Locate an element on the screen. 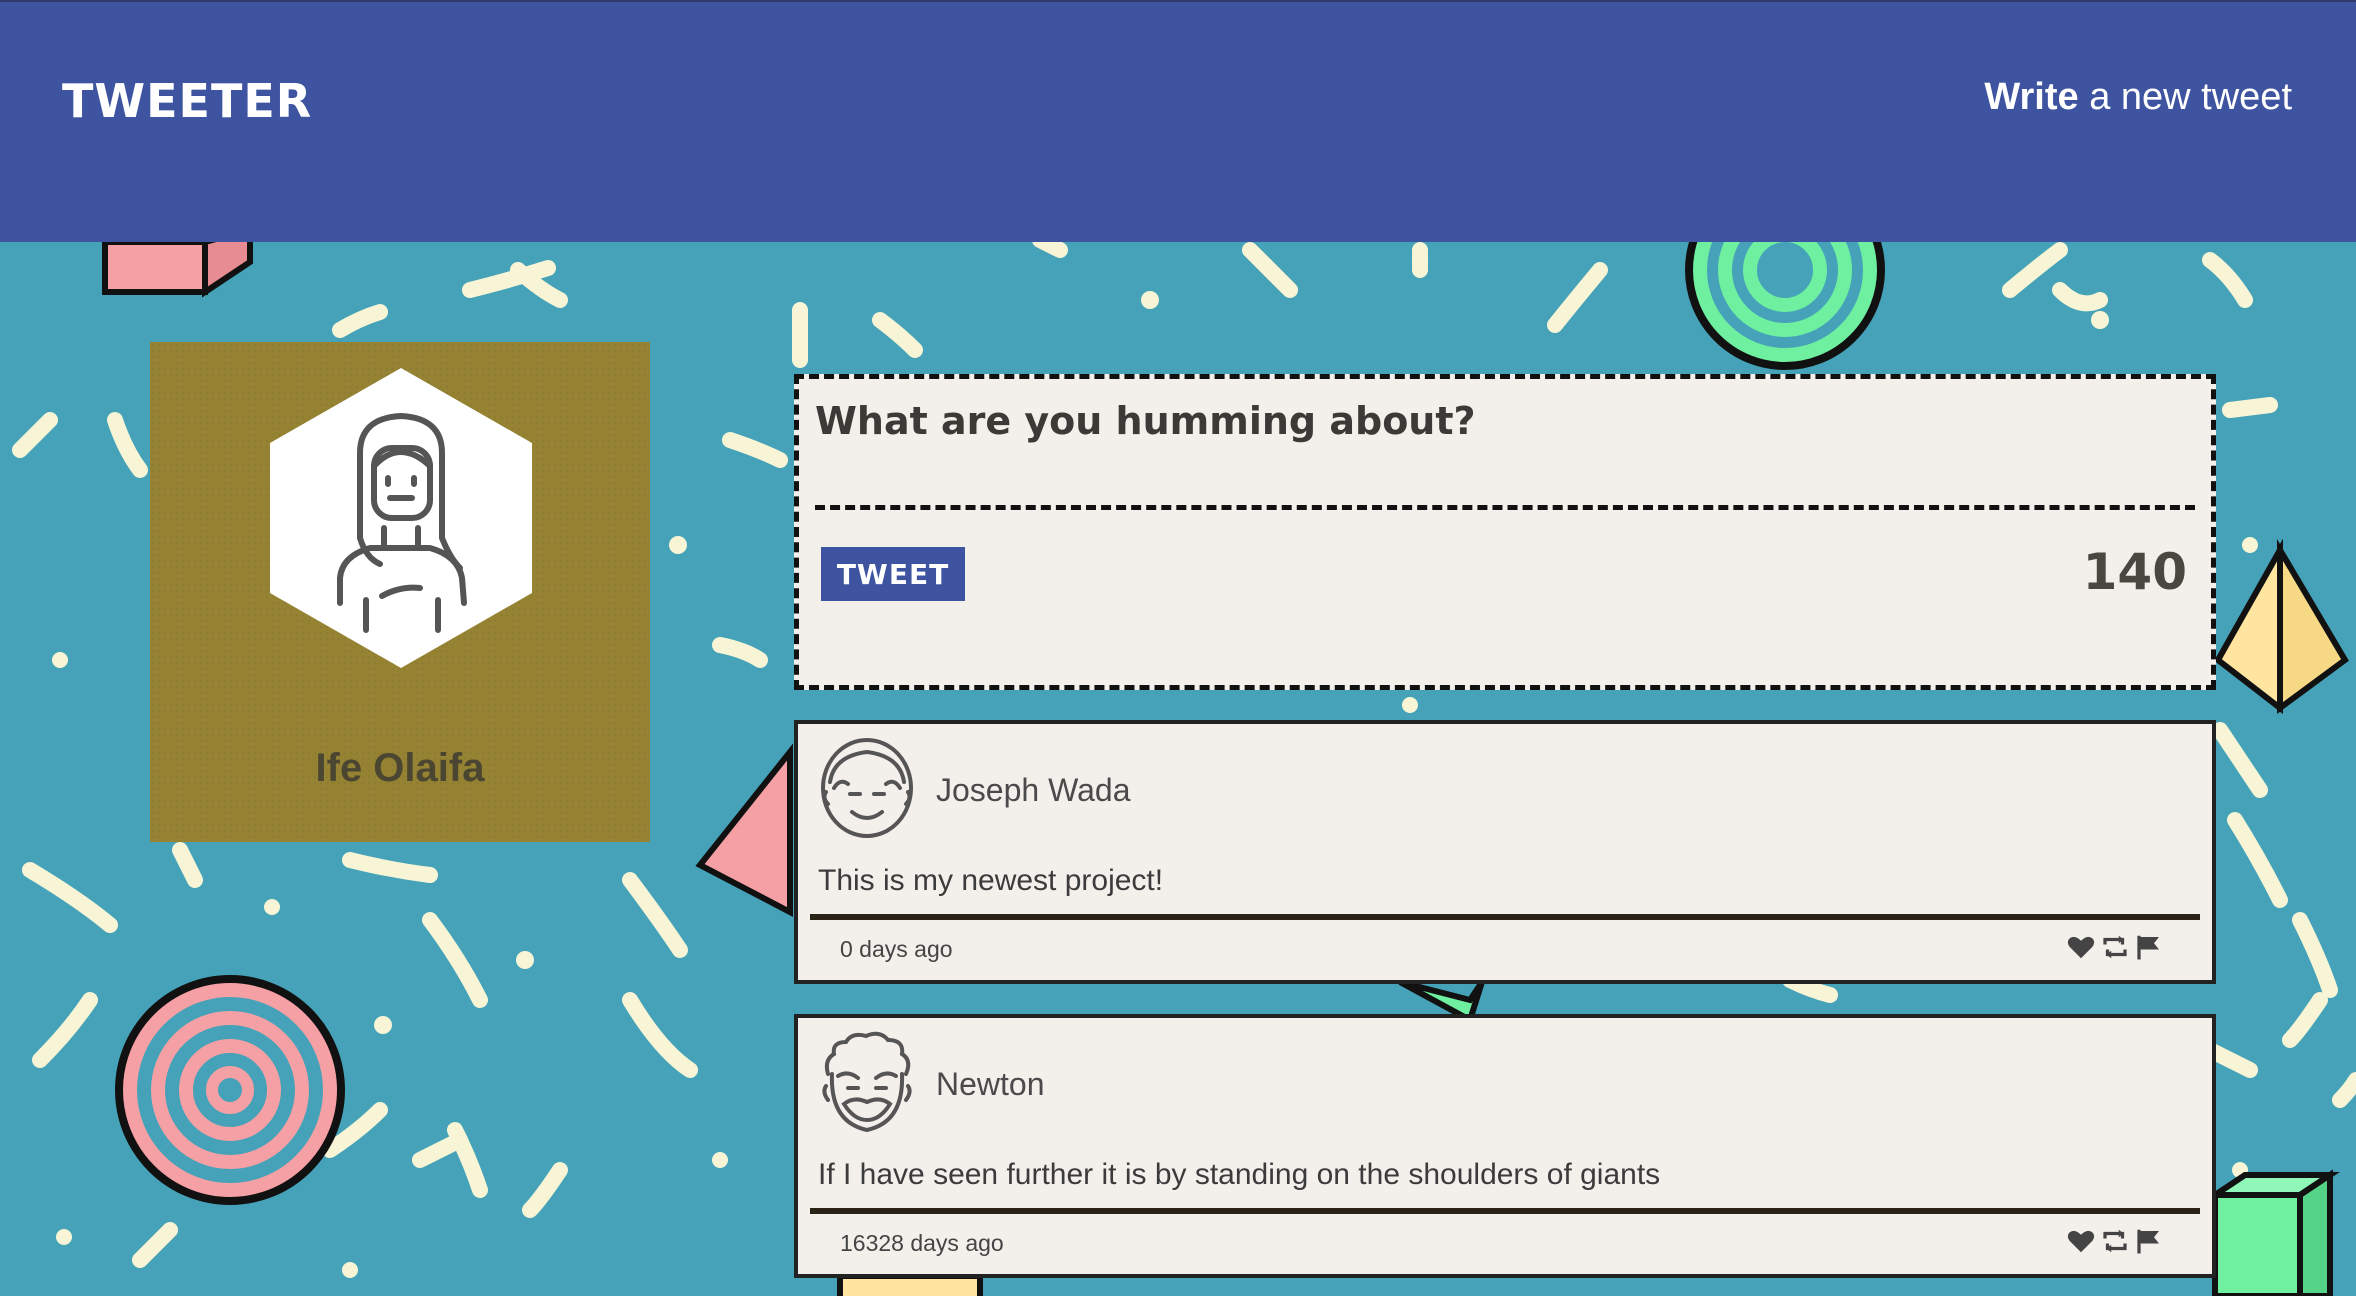 Image resolution: width=2356 pixels, height=1296 pixels. tweet-button: TWEET is located at coordinates (893, 574).